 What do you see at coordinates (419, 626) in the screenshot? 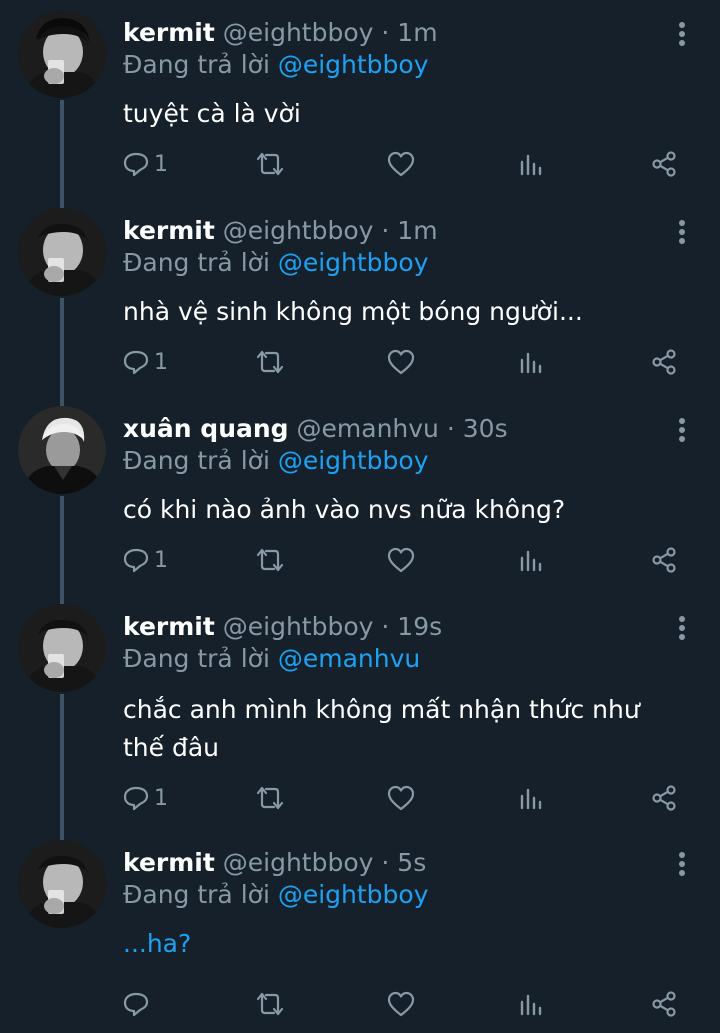
I see `timestamp: 19s` at bounding box center [419, 626].